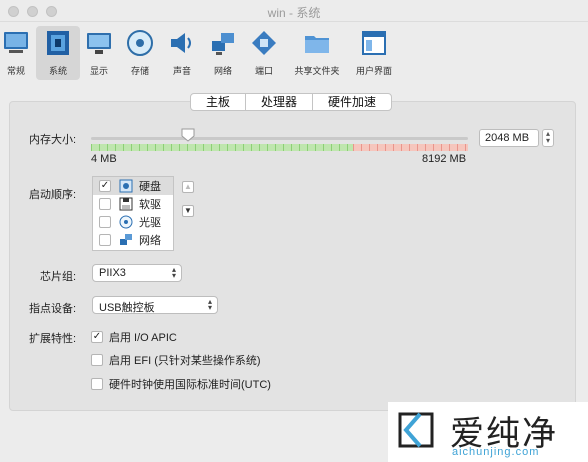 The image size is (588, 462). Describe the element at coordinates (126, 204) in the screenshot. I see `floppy-icon` at that location.